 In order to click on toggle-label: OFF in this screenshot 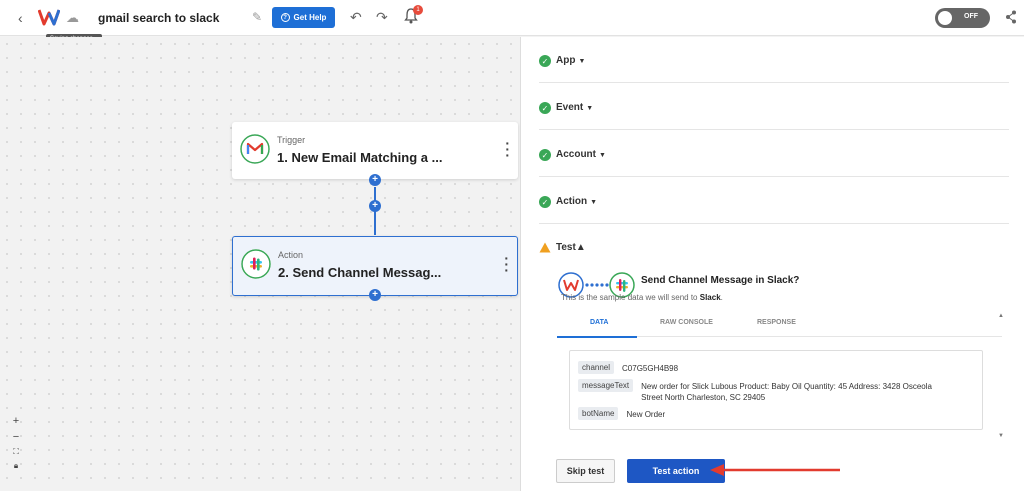, I will do `click(971, 16)`.